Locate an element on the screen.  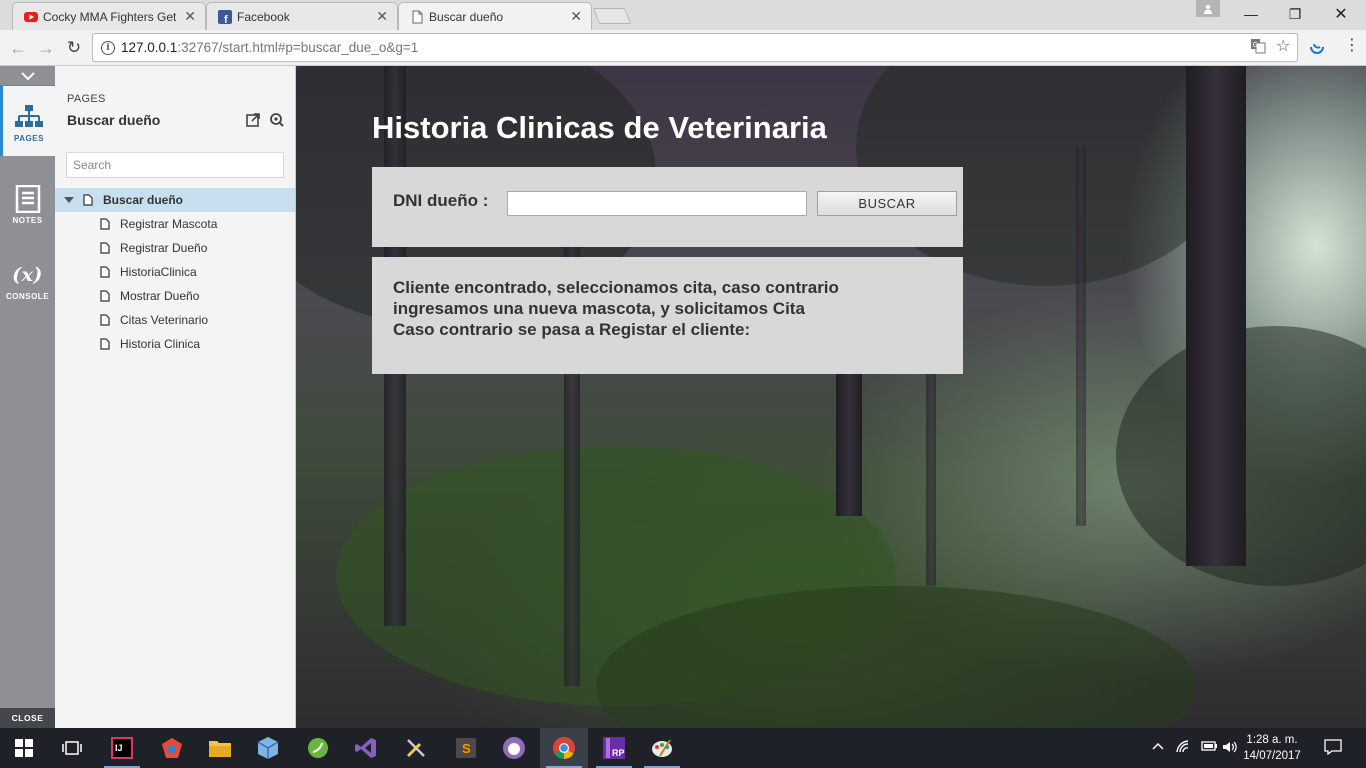
wifi-icon is located at coordinates (1184, 748).